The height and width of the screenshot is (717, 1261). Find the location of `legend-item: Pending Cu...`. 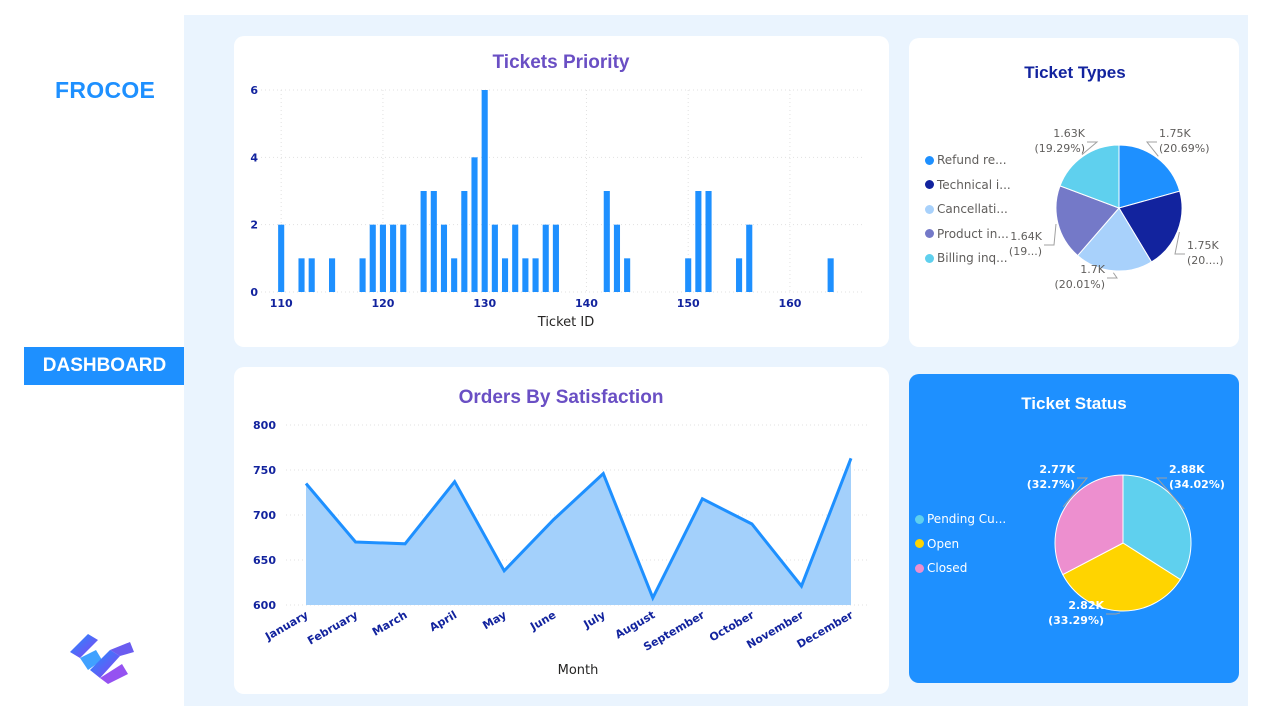

legend-item: Pending Cu... is located at coordinates (960, 519).